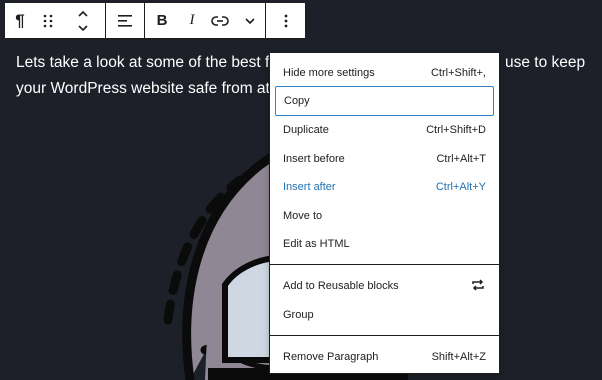 This screenshot has width=602, height=380. Describe the element at coordinates (220, 20) in the screenshot. I see `link-icon` at that location.